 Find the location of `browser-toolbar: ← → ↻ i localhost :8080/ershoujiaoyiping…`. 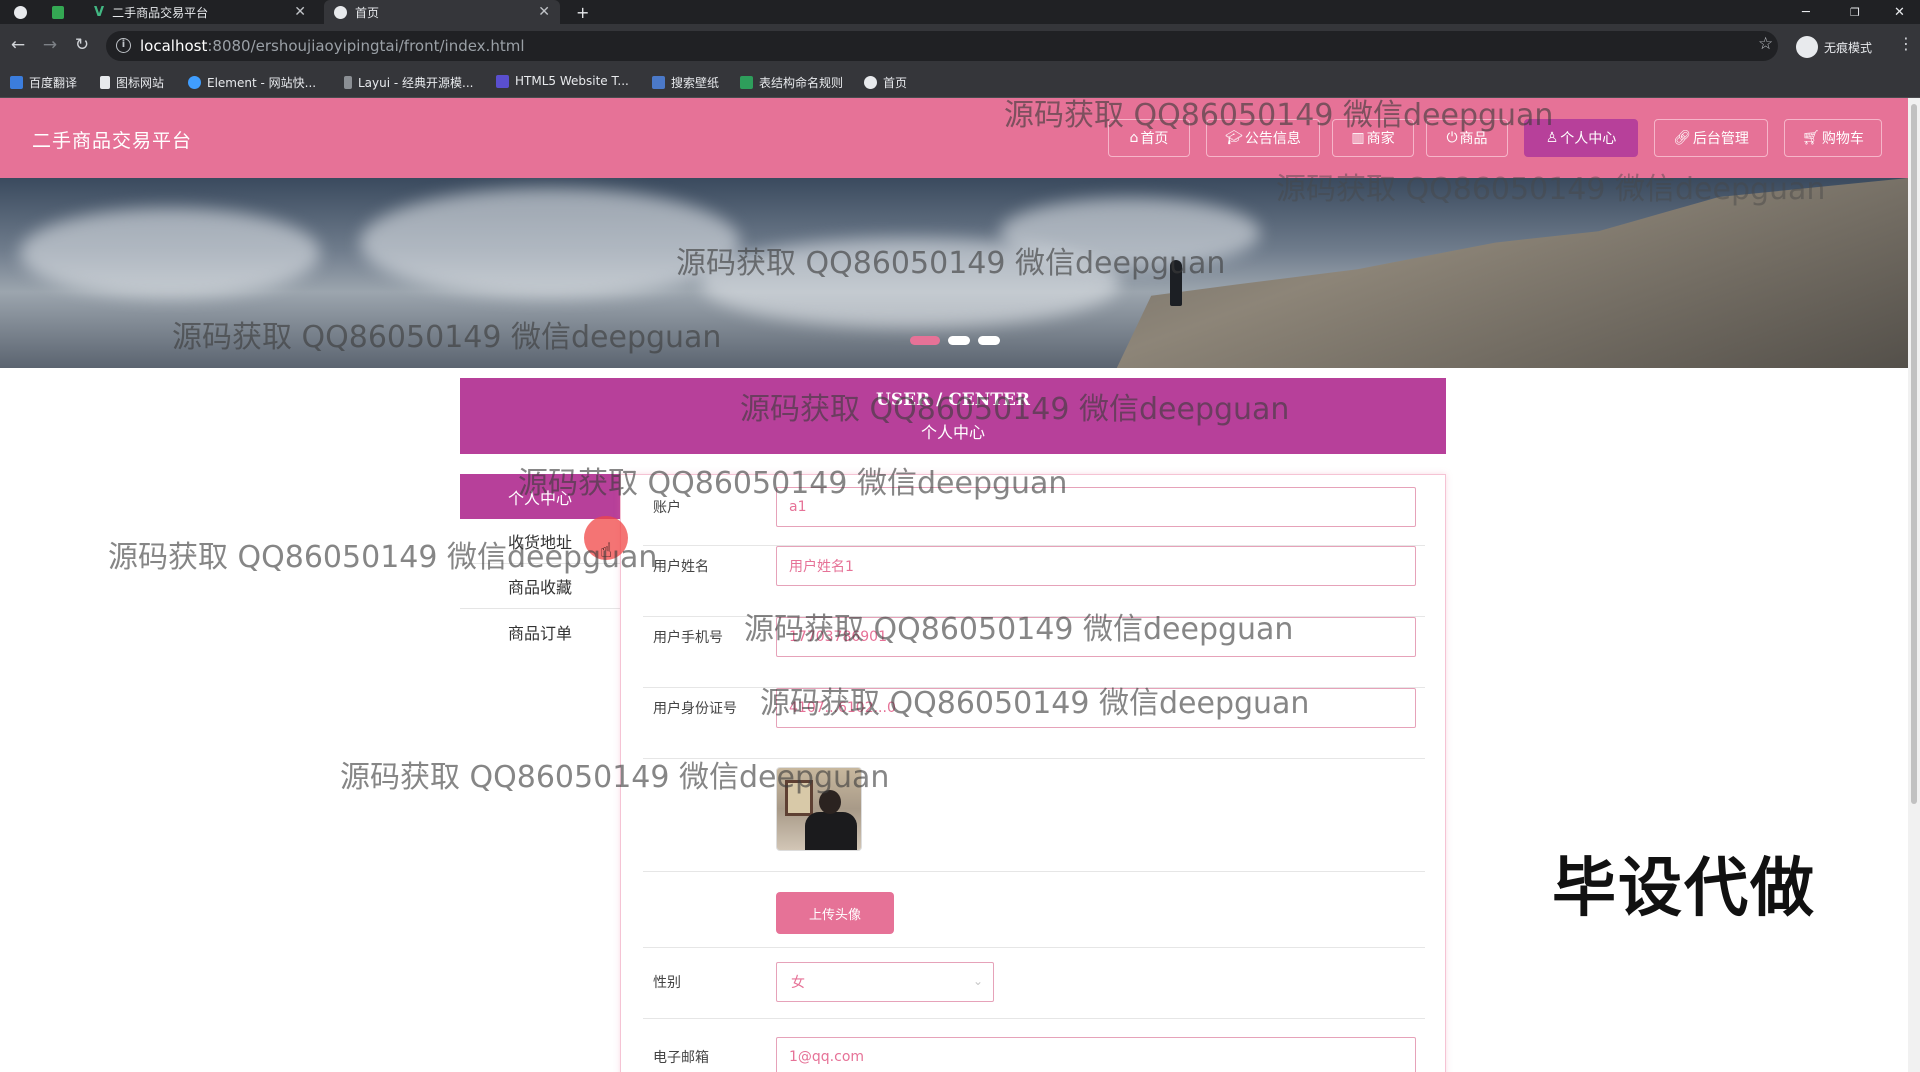

browser-toolbar: ← → ↻ i localhost :8080/ershoujiaoyiping… is located at coordinates (960, 45).